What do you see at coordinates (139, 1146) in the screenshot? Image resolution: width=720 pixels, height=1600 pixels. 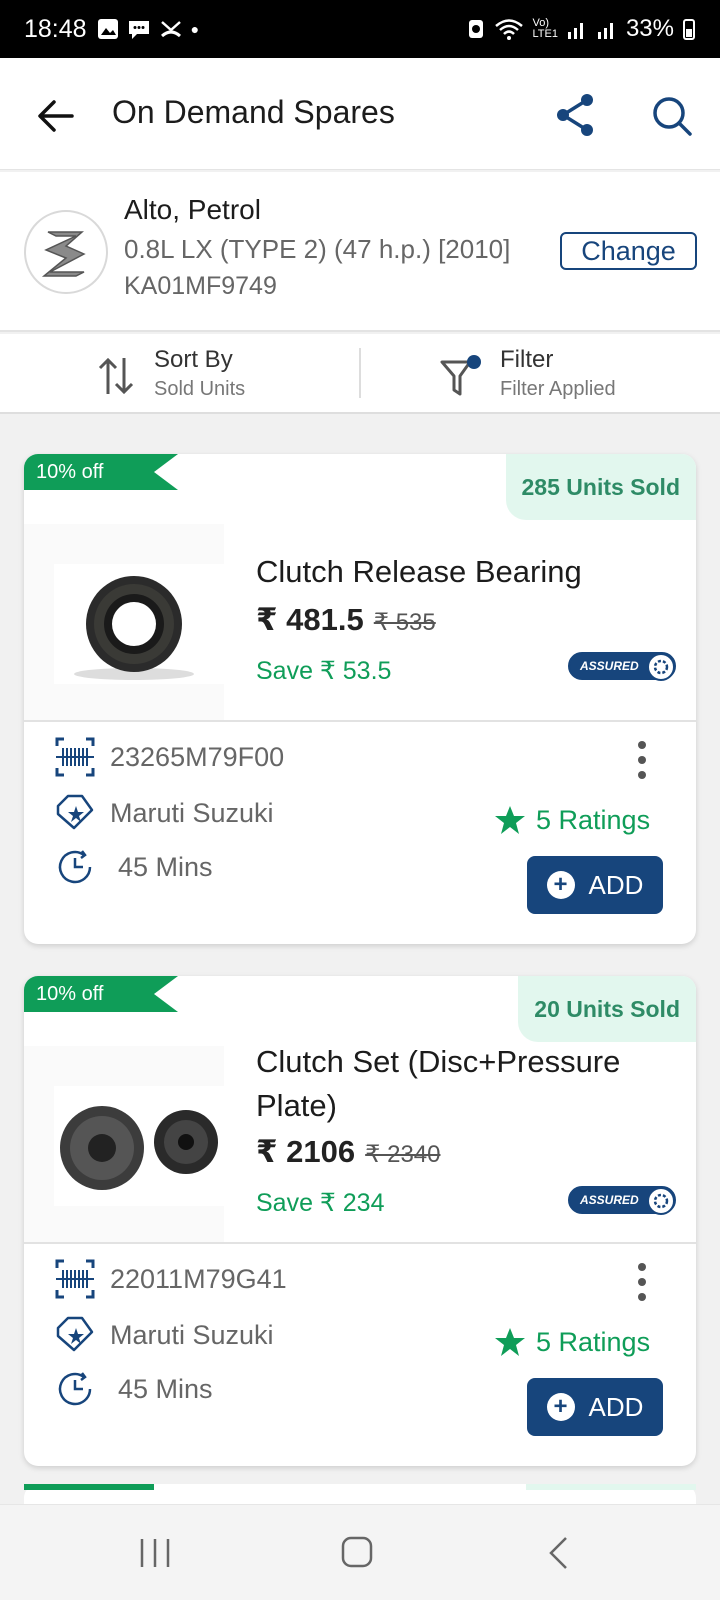 I see `clutch-set-image` at bounding box center [139, 1146].